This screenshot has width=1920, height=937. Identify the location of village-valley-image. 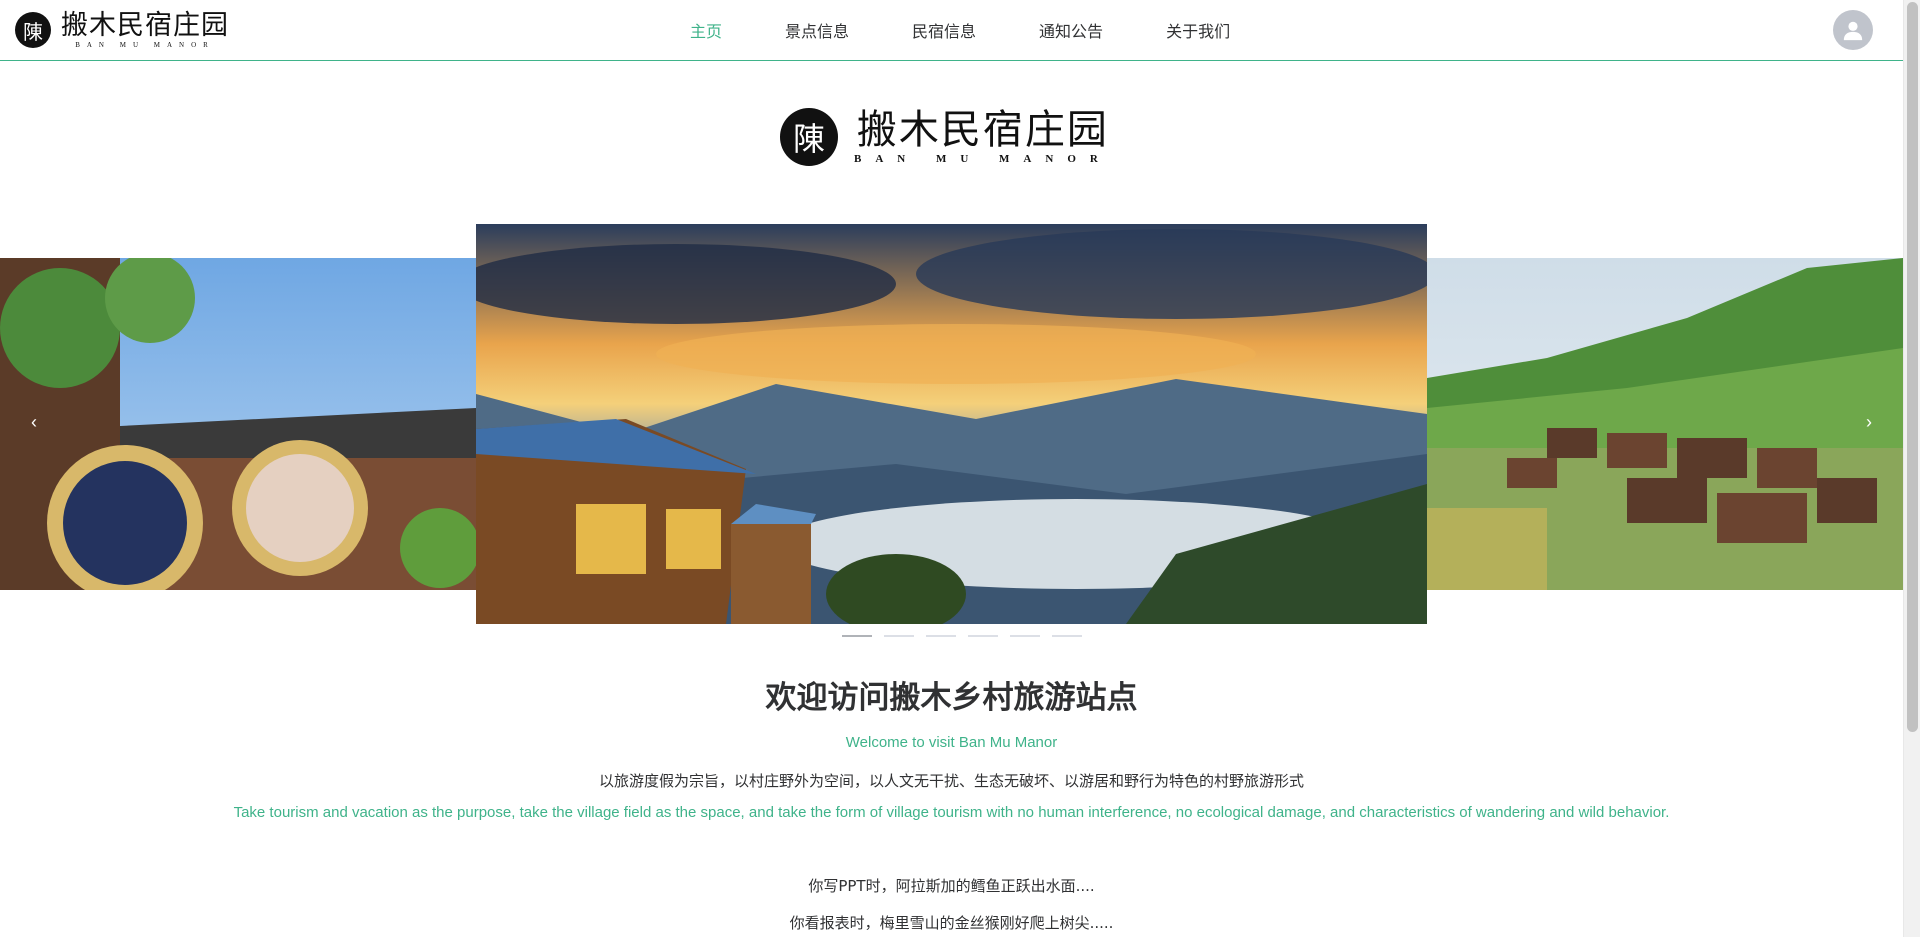
(1665, 424).